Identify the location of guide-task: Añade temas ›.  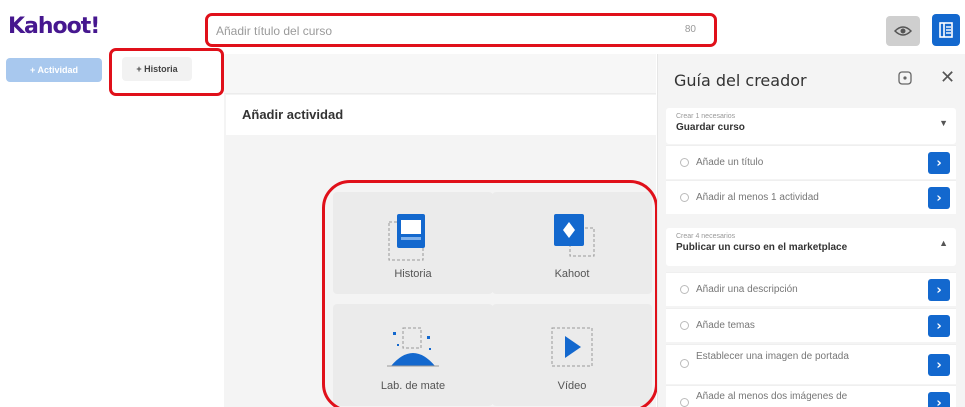
(811, 325).